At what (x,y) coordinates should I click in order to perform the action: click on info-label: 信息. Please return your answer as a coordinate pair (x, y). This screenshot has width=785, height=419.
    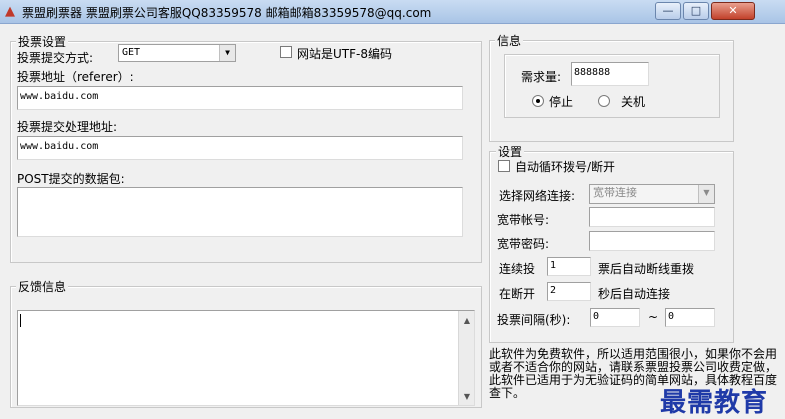
    Looking at the image, I should click on (509, 40).